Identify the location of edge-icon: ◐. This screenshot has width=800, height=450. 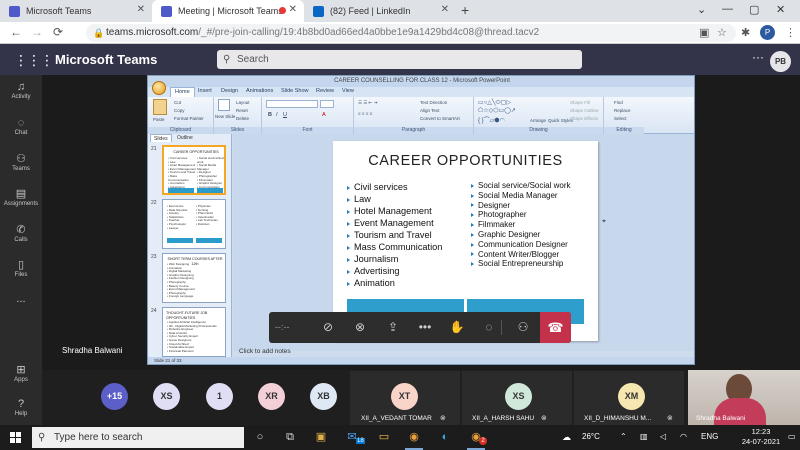
(445, 437).